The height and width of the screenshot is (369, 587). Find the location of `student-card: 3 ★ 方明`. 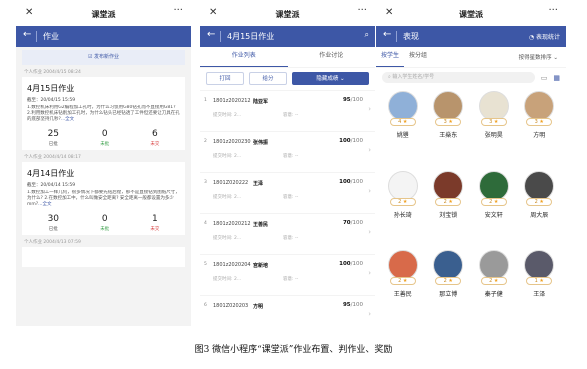

student-card: 3 ★ 方明 is located at coordinates (540, 120).